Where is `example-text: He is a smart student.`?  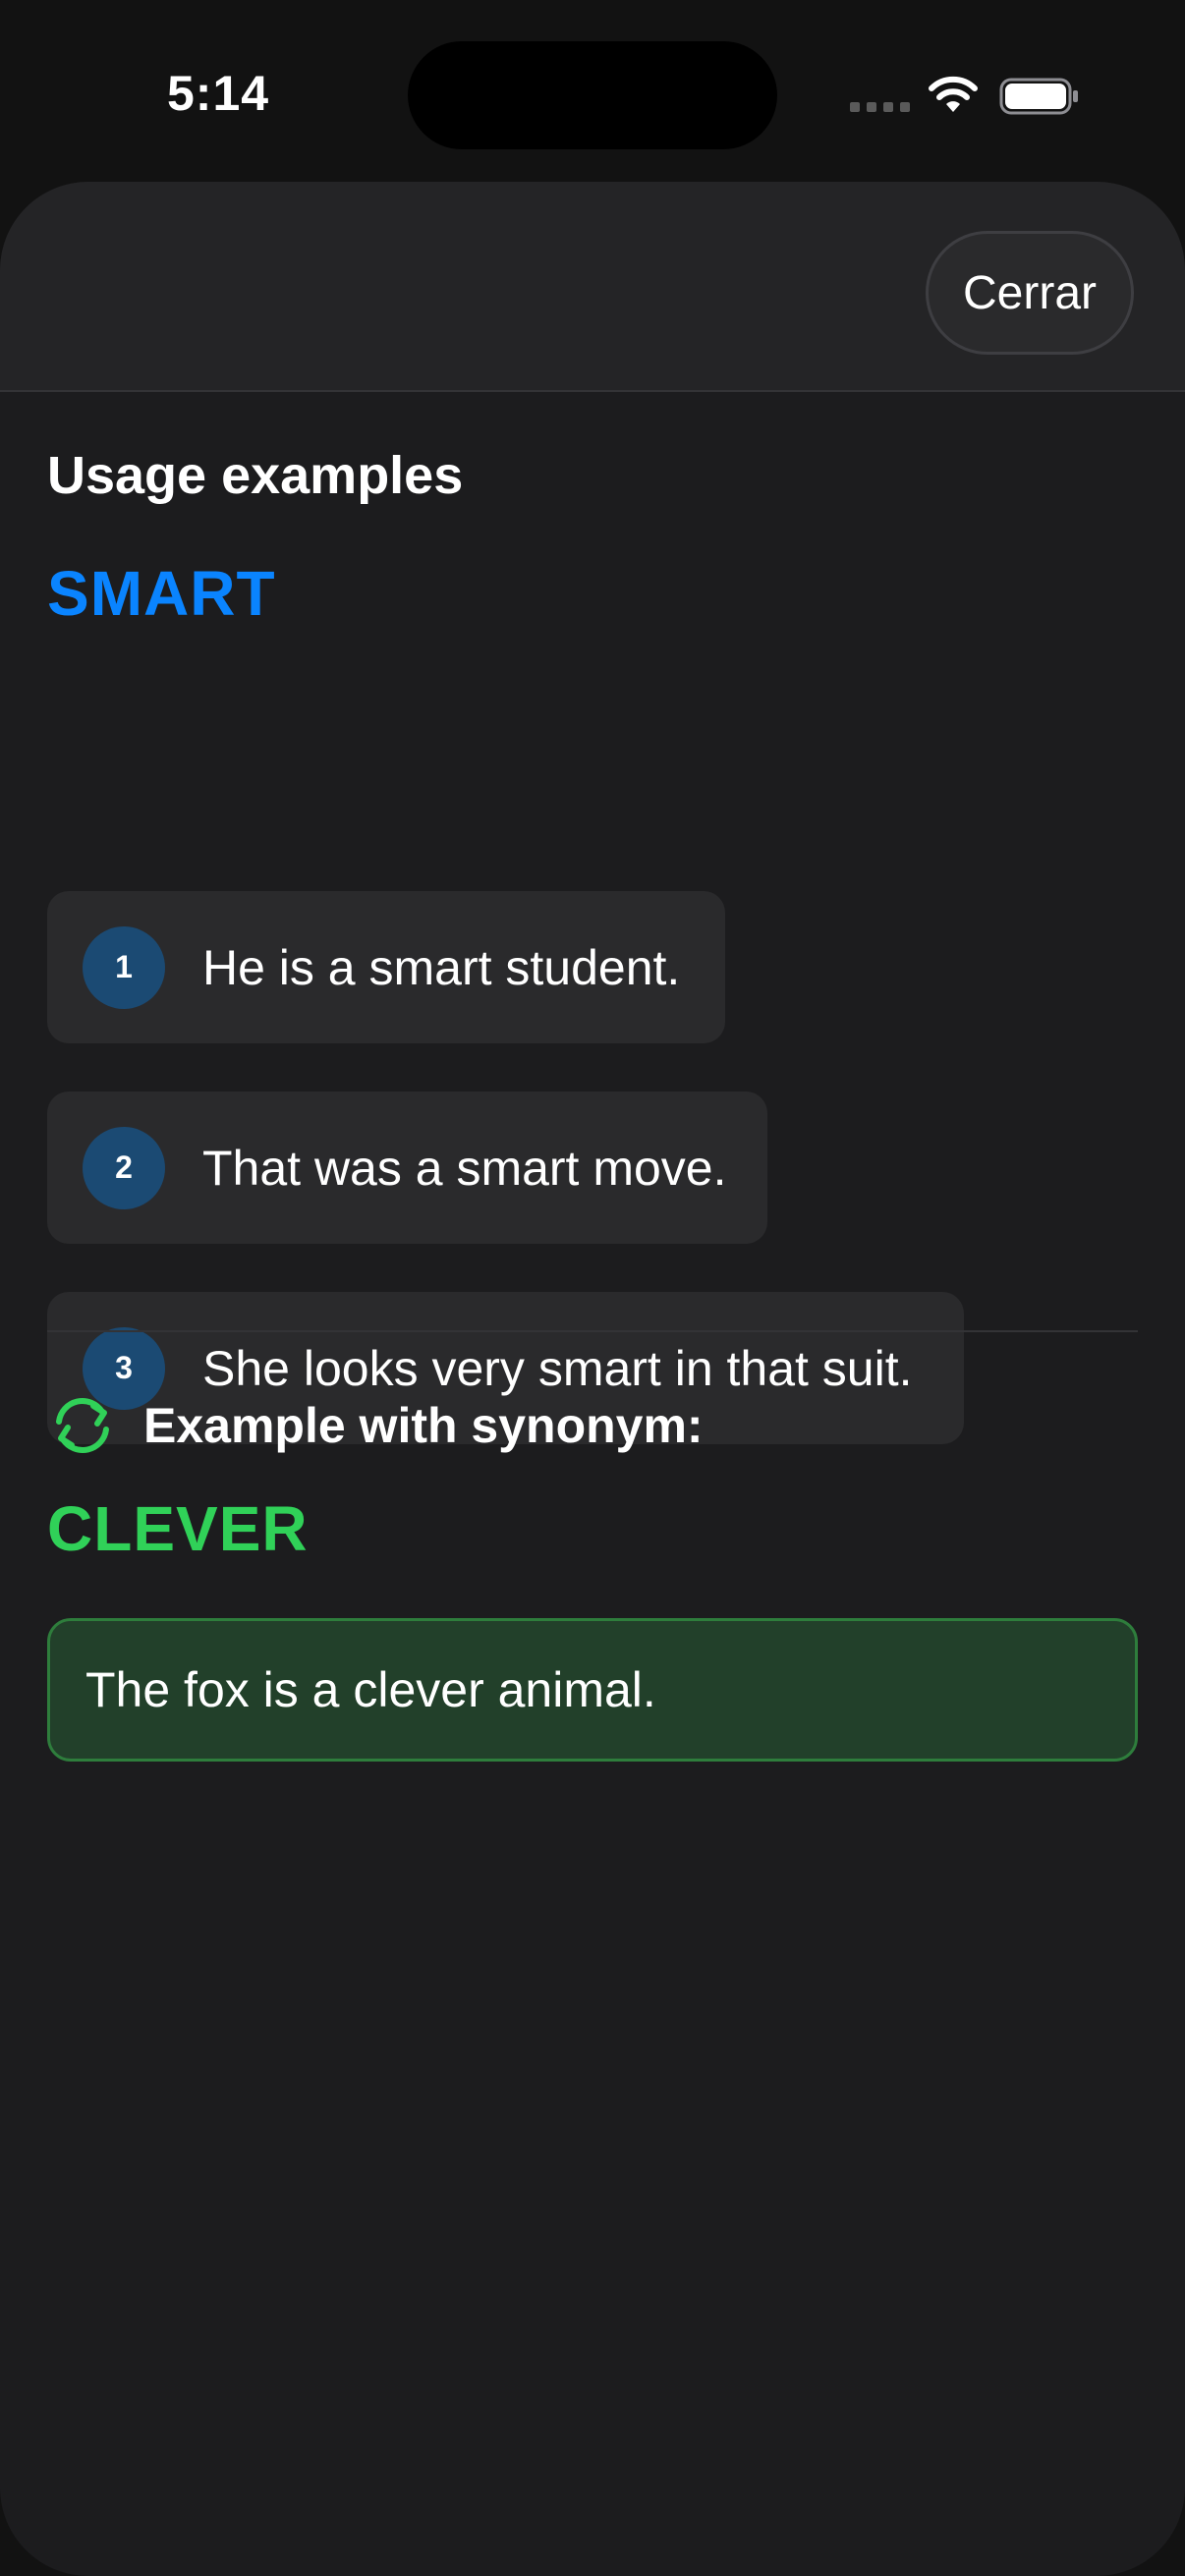
example-text: He is a smart student. is located at coordinates (442, 967).